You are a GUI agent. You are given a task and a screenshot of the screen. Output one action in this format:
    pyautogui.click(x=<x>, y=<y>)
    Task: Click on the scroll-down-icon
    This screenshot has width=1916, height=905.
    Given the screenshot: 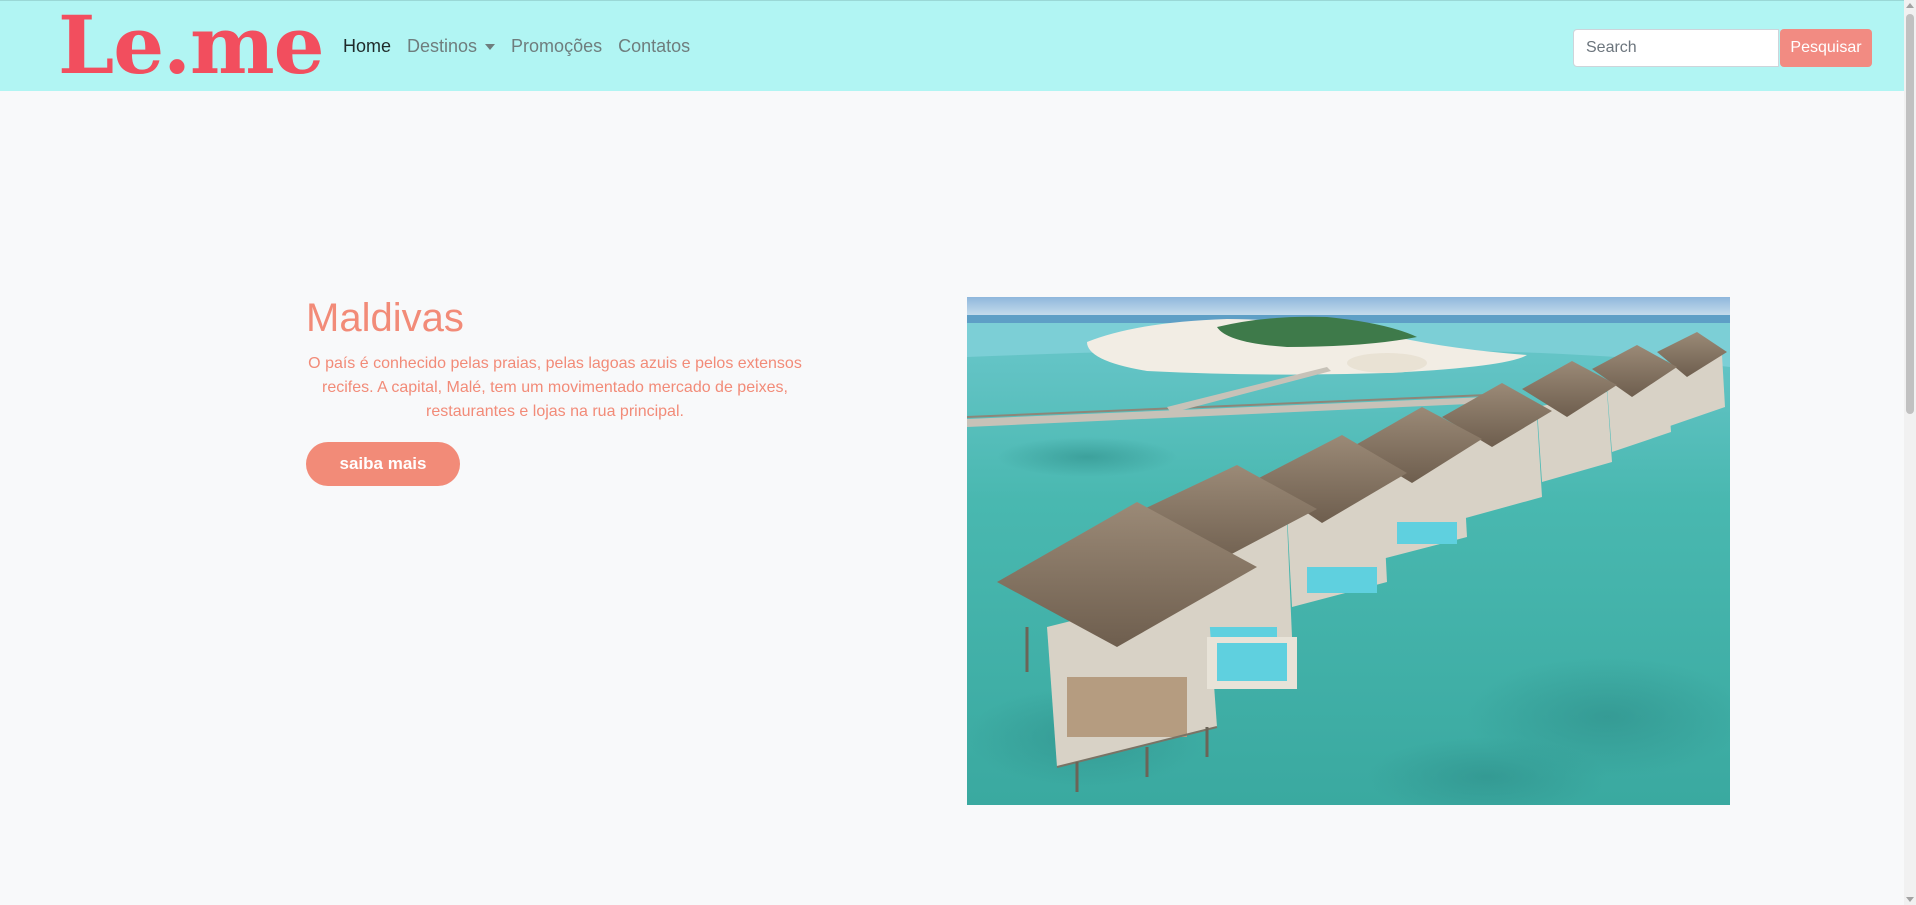 What is the action you would take?
    pyautogui.click(x=1910, y=899)
    